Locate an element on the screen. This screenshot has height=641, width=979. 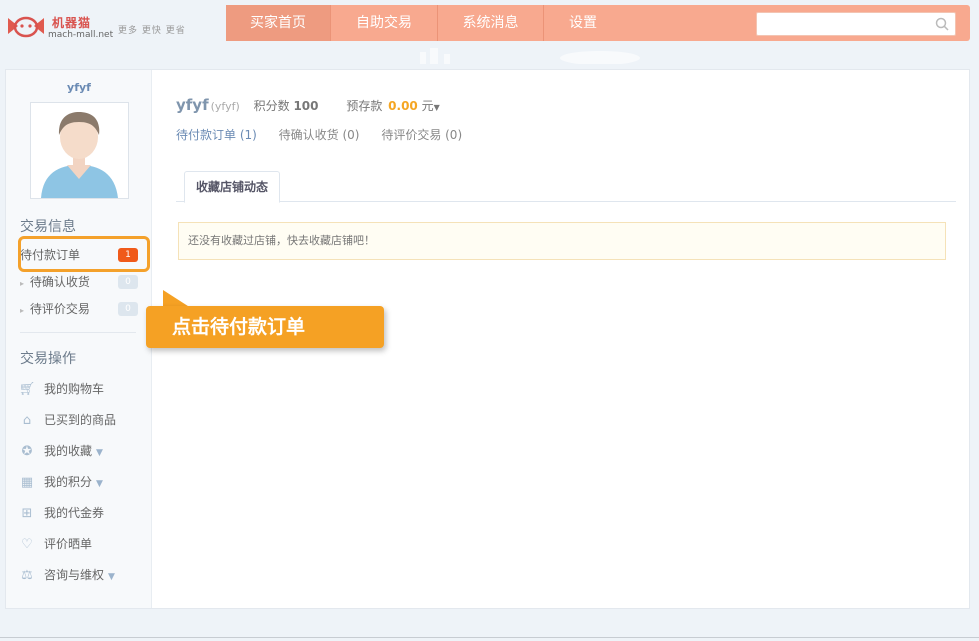
brand-name: 机器猫 is located at coordinates (72, 23).